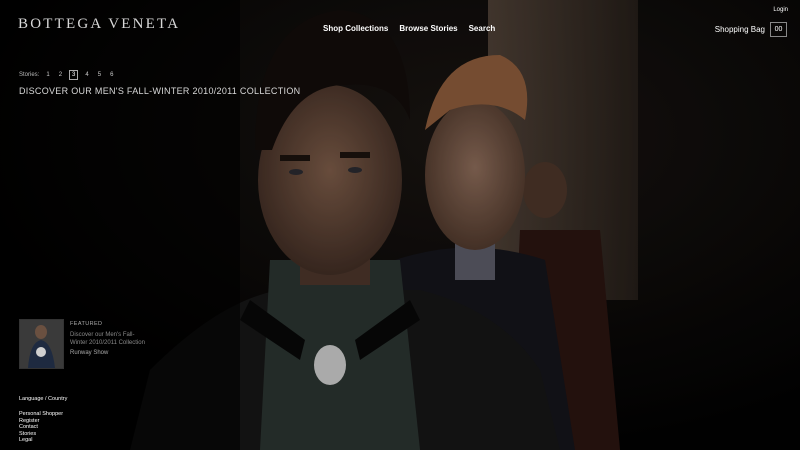  Describe the element at coordinates (355, 28) in the screenshot. I see `nav-shop-collections: Shop Collections` at that location.